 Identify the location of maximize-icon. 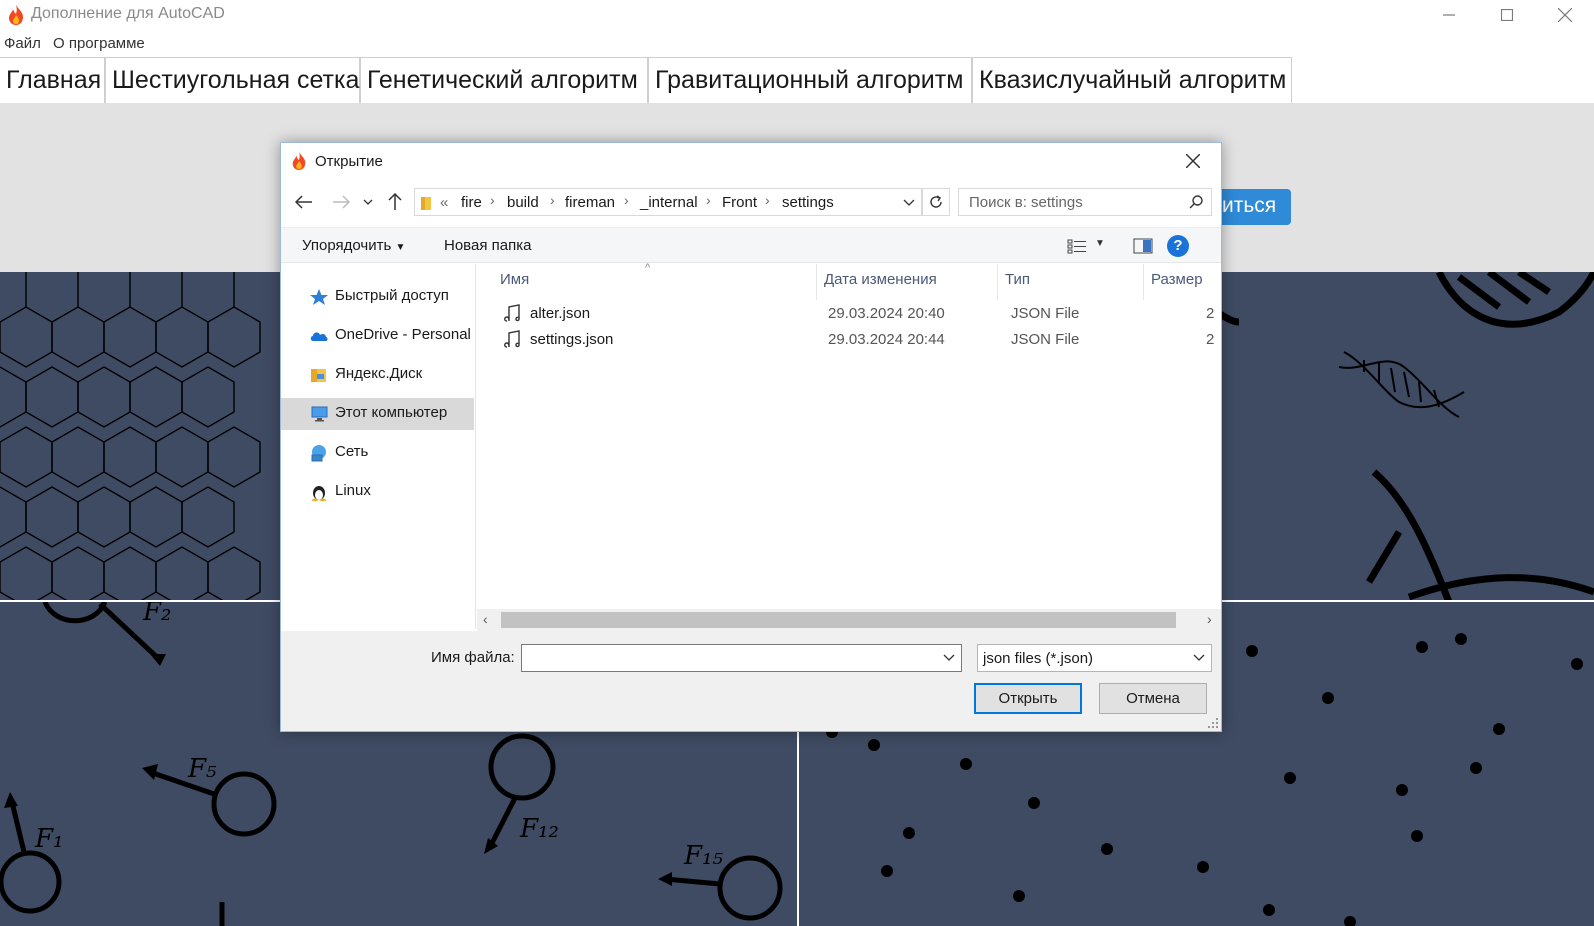
(1507, 15).